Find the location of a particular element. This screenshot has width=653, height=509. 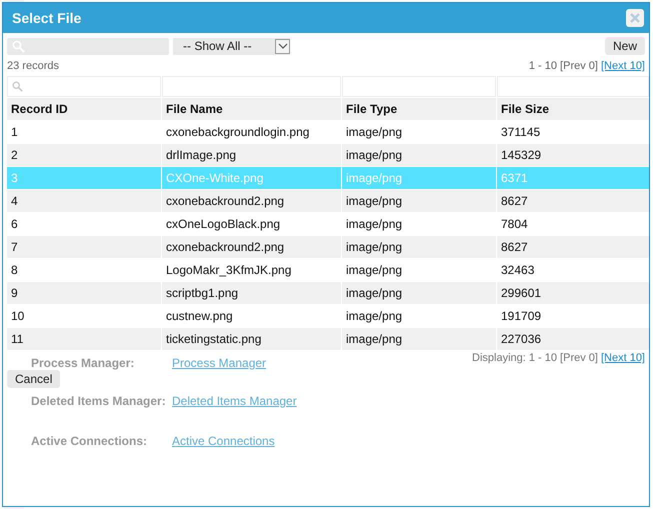

search-icon is located at coordinates (17, 86).